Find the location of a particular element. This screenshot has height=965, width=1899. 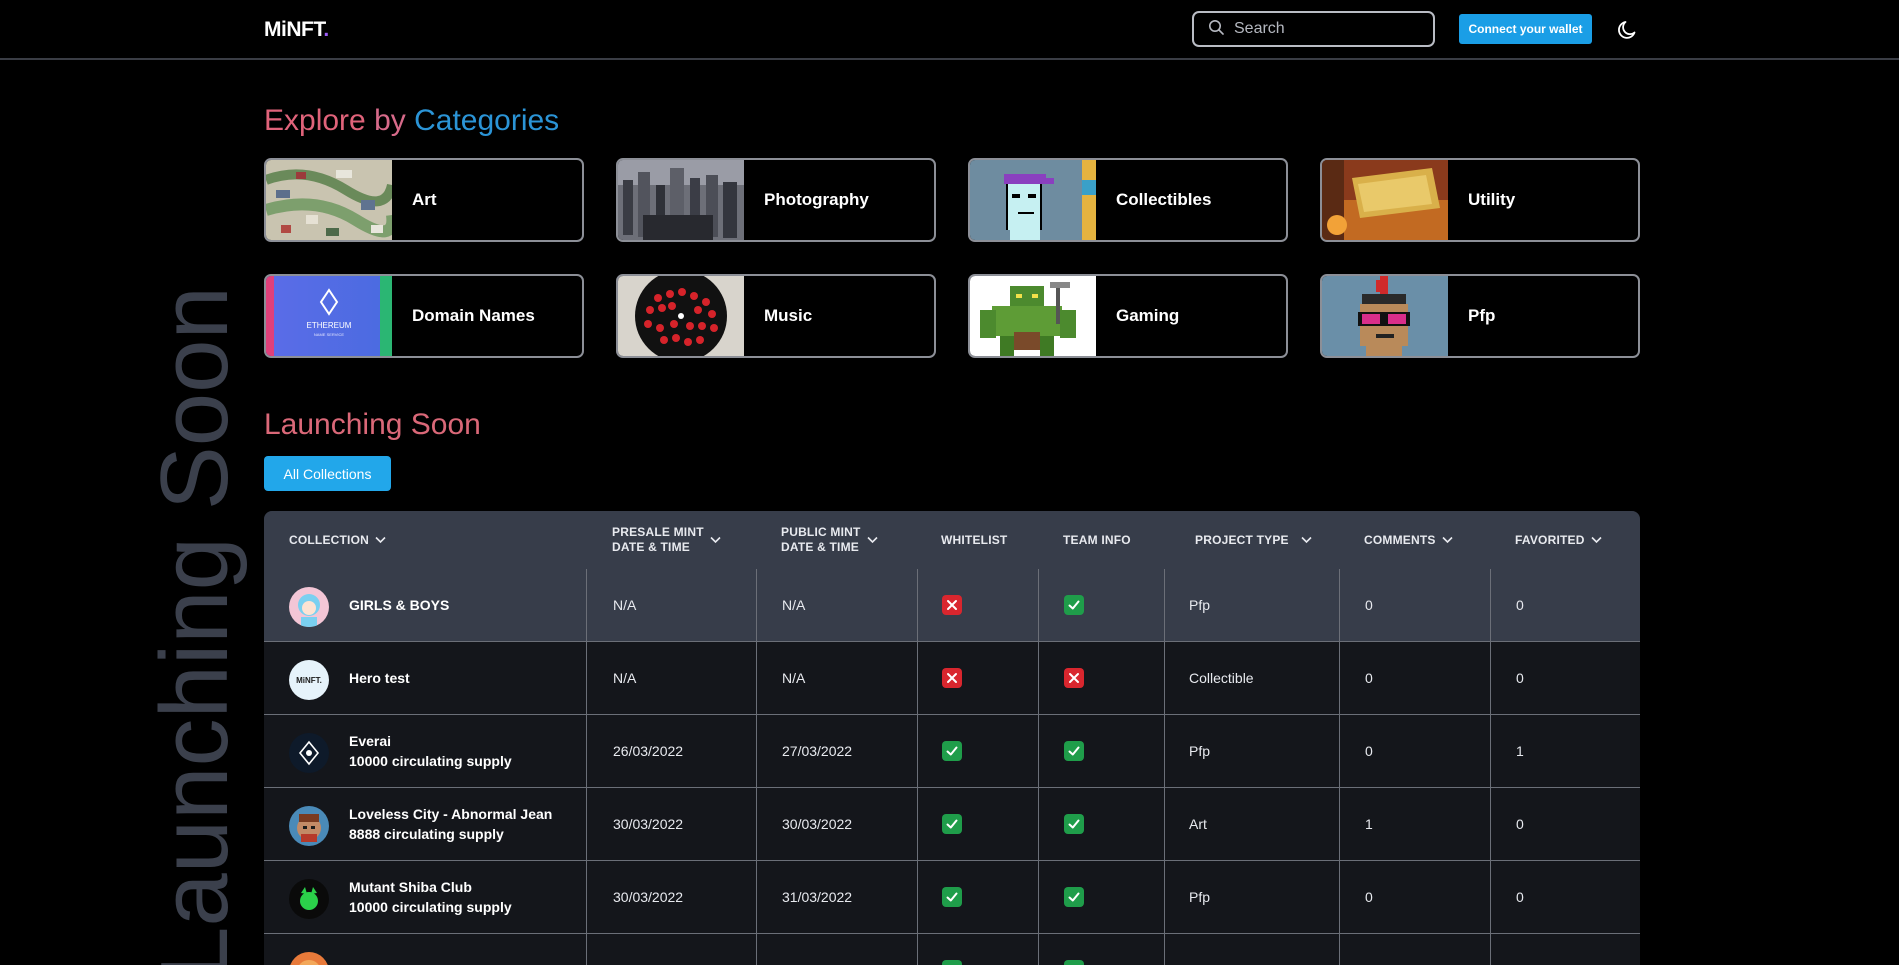

table-row: MiNFT. Hero test N/A N/A Collectible 0 0 is located at coordinates (952, 678).